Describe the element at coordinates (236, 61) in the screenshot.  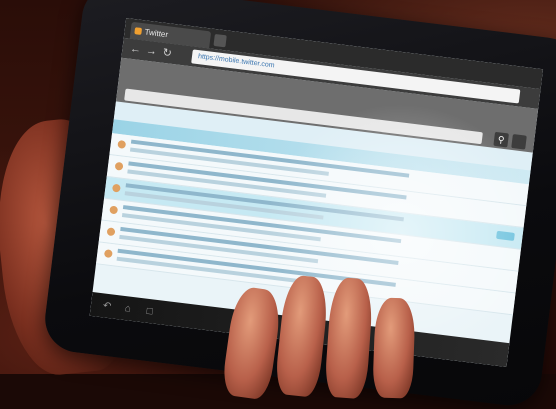
I see `url-text: https://mobile.twitter.com` at that location.